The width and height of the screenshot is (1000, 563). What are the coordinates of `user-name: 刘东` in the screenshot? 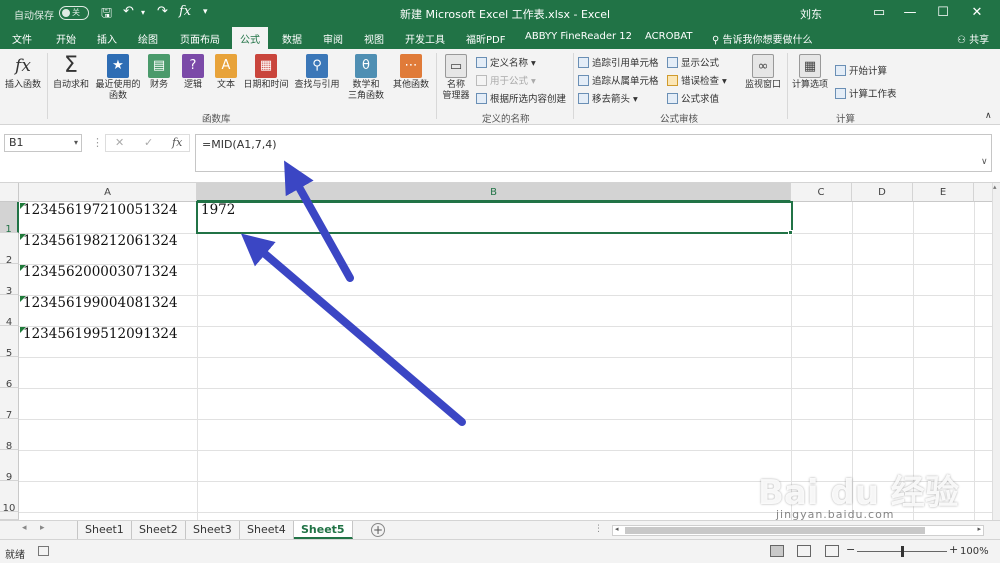 It's located at (811, 14).